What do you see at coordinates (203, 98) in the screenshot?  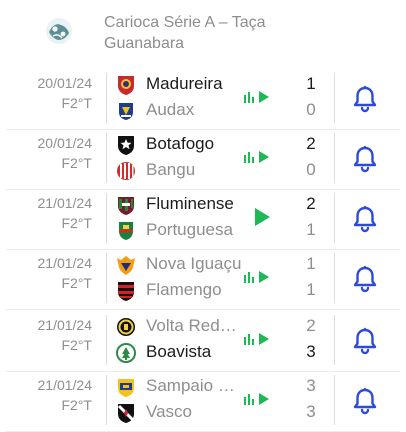 I see `match-row: 20/01/24 F2°T Madureira Audax 1 0` at bounding box center [203, 98].